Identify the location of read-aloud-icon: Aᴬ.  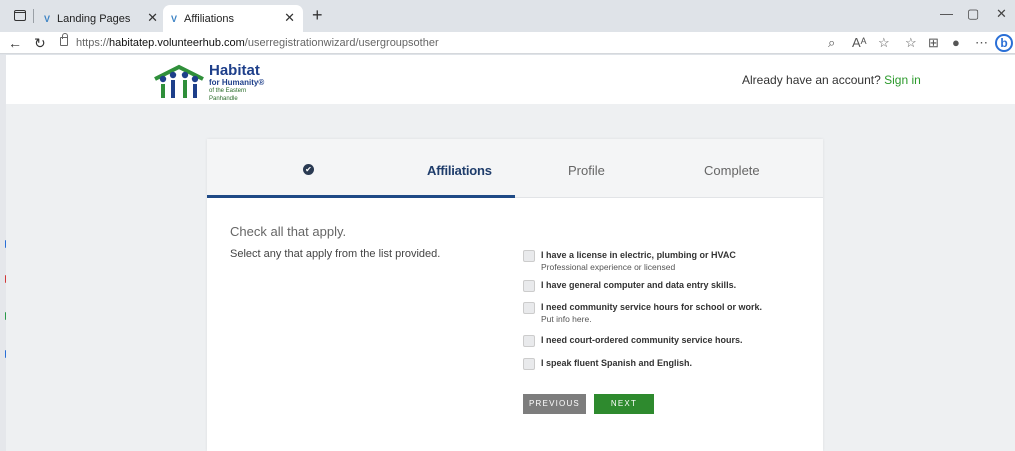
(859, 42).